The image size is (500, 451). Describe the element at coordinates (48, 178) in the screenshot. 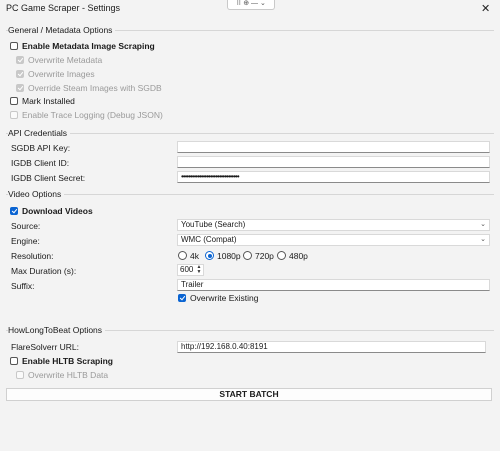

I see `igdb-client-secret-label: IGDB Client Secret:` at that location.